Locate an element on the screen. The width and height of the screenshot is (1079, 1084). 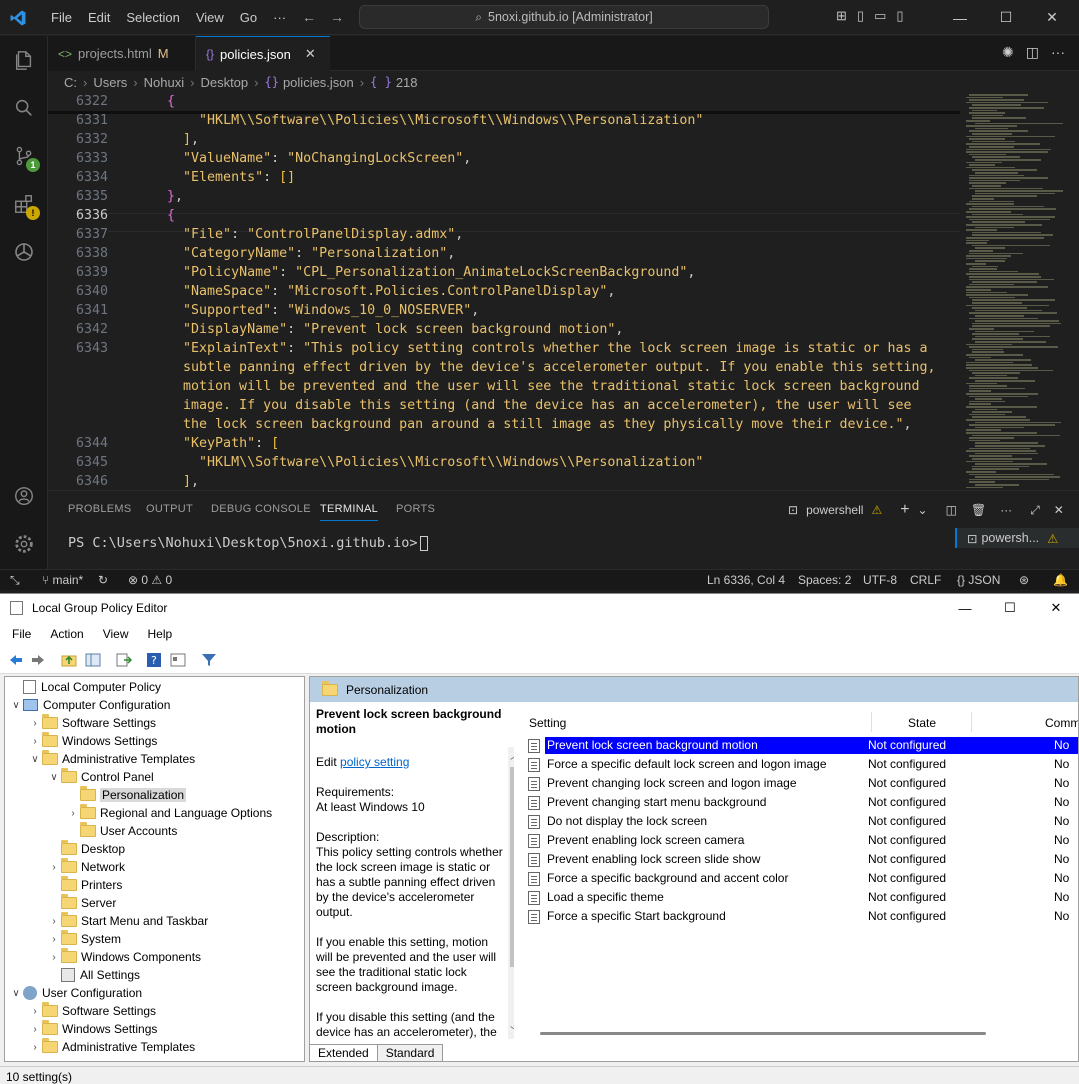
settings-gear-icon is located at coordinates (24, 544).